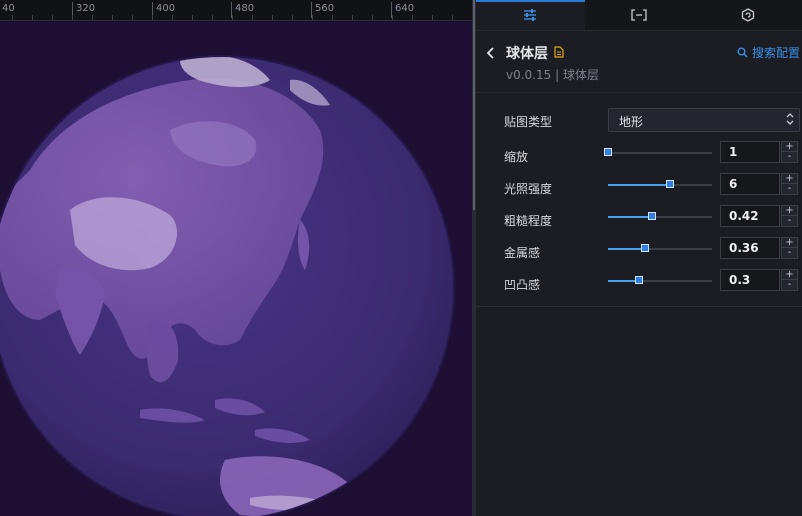  I want to click on document-icon, so click(559, 52).